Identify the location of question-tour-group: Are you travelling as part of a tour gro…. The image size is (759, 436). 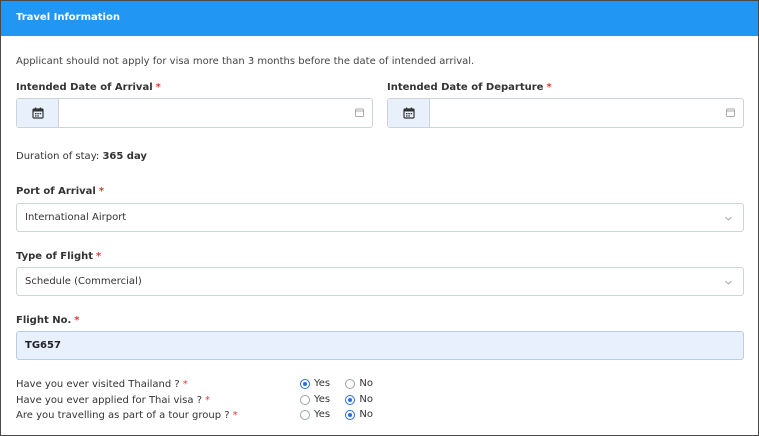
(127, 415).